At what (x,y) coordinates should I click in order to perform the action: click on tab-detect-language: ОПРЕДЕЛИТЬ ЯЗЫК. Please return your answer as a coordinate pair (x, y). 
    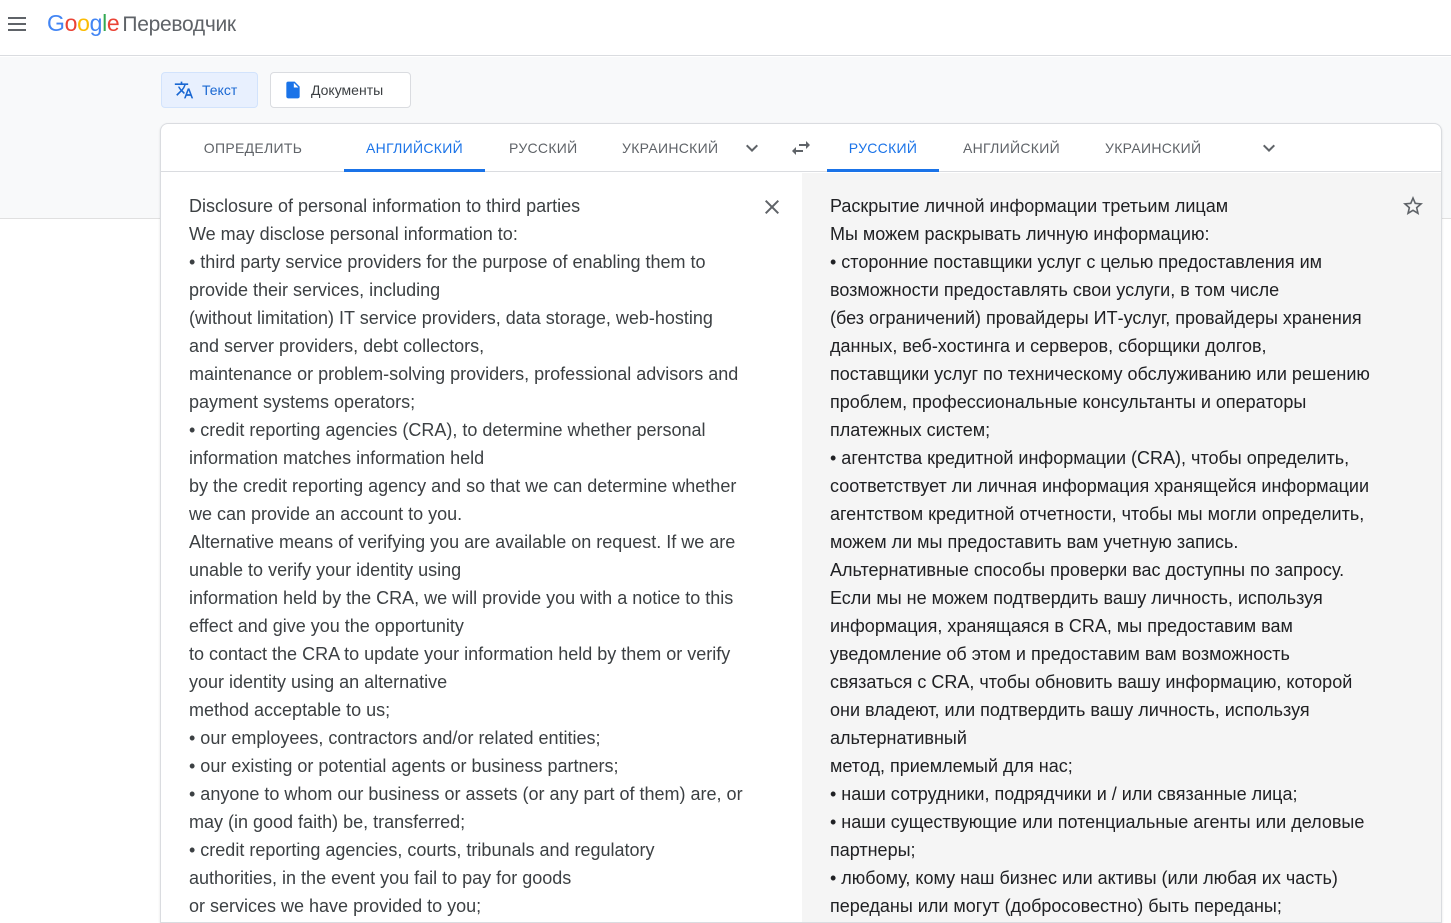
    Looking at the image, I should click on (253, 164).